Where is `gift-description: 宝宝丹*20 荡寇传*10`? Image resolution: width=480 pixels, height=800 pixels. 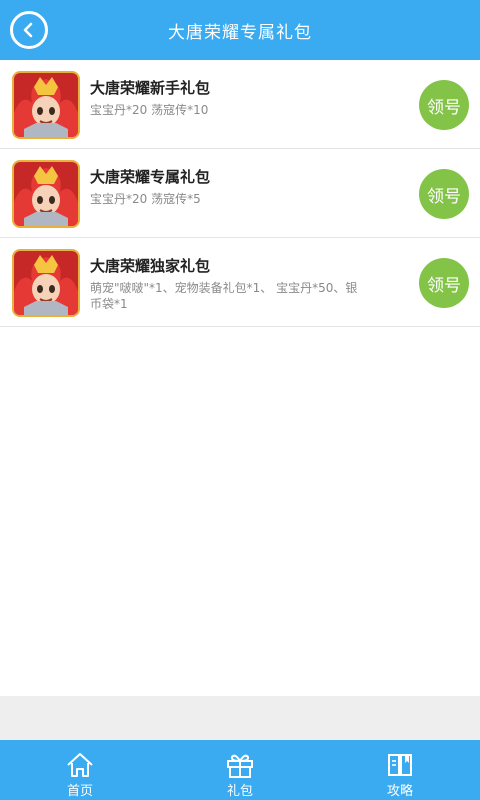 gift-description: 宝宝丹*20 荡寇传*10 is located at coordinates (149, 110).